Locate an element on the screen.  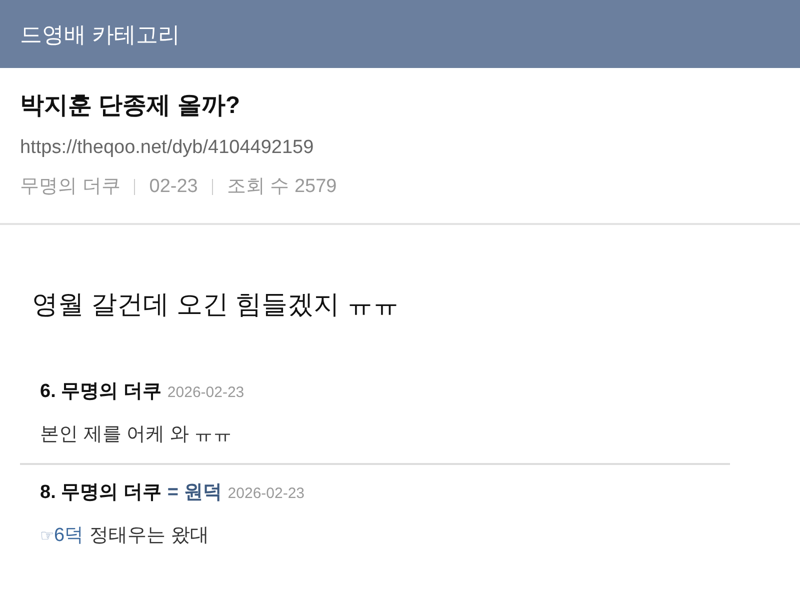
mention-link: 6덕 is located at coordinates (69, 536).